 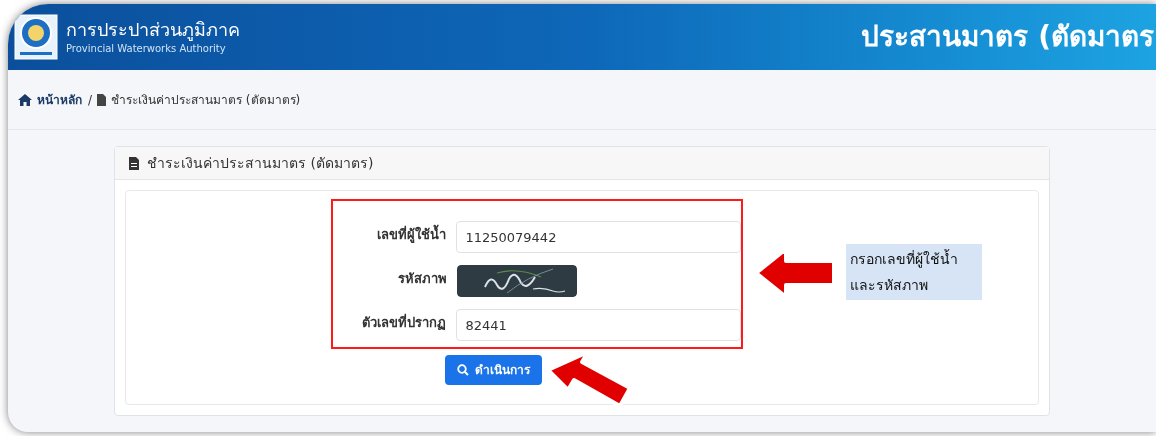 I want to click on breadcrumb-link: หน้าหลัก, so click(x=59, y=99).